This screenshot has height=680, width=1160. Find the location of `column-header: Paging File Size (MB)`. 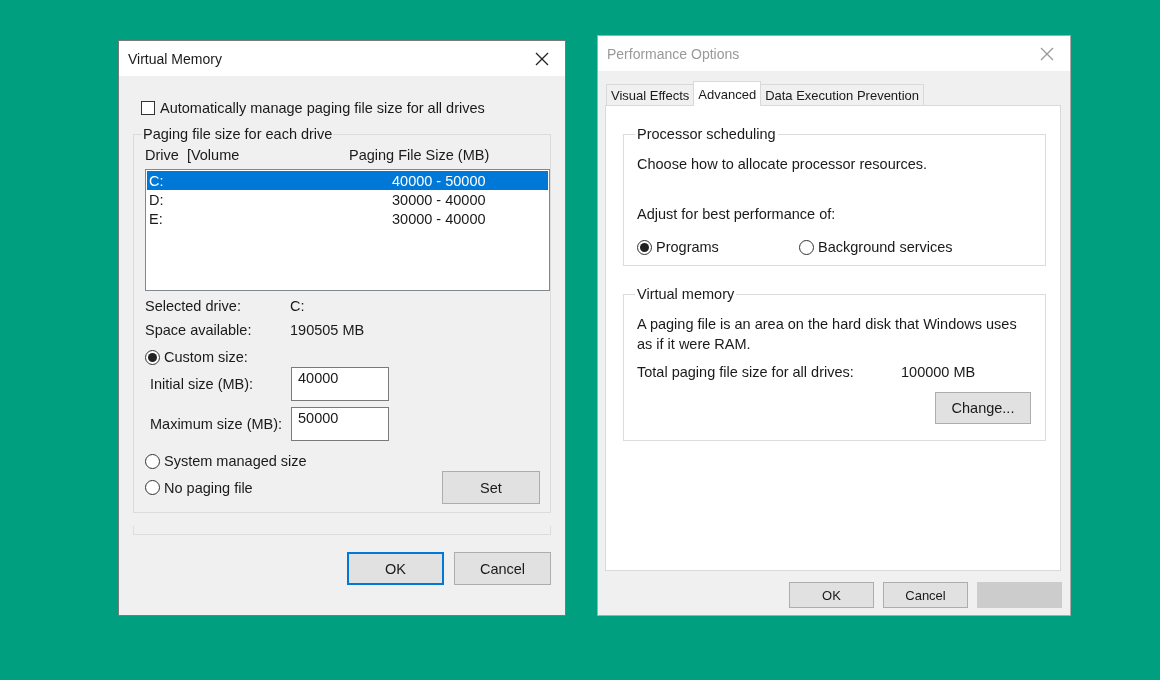

column-header: Paging File Size (MB) is located at coordinates (419, 155).